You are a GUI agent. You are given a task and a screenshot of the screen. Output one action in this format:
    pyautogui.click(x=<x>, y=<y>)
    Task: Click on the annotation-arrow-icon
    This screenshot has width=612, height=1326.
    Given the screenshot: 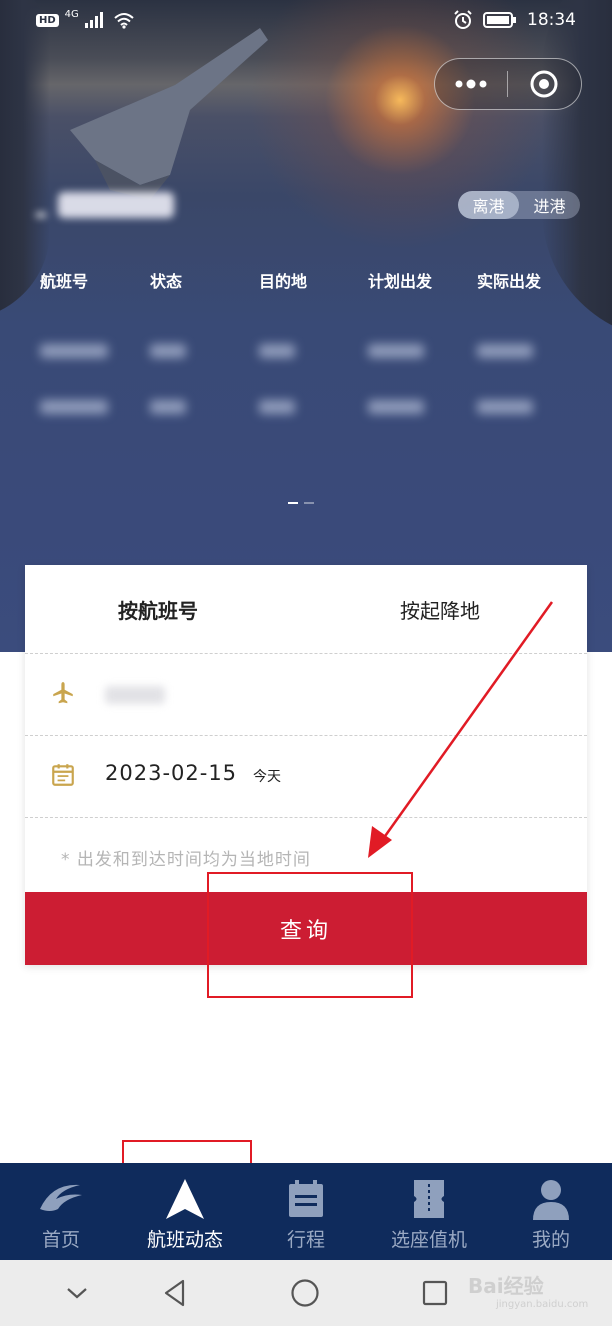 What is the action you would take?
    pyautogui.click(x=461, y=729)
    